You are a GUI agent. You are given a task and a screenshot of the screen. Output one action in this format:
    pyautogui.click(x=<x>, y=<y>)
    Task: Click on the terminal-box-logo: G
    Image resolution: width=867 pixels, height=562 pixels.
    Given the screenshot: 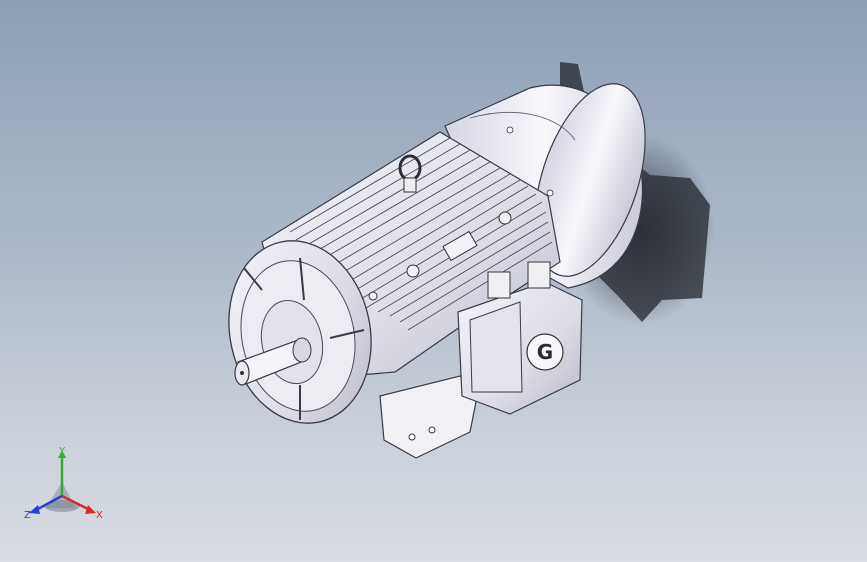 What is the action you would take?
    pyautogui.click(x=545, y=352)
    